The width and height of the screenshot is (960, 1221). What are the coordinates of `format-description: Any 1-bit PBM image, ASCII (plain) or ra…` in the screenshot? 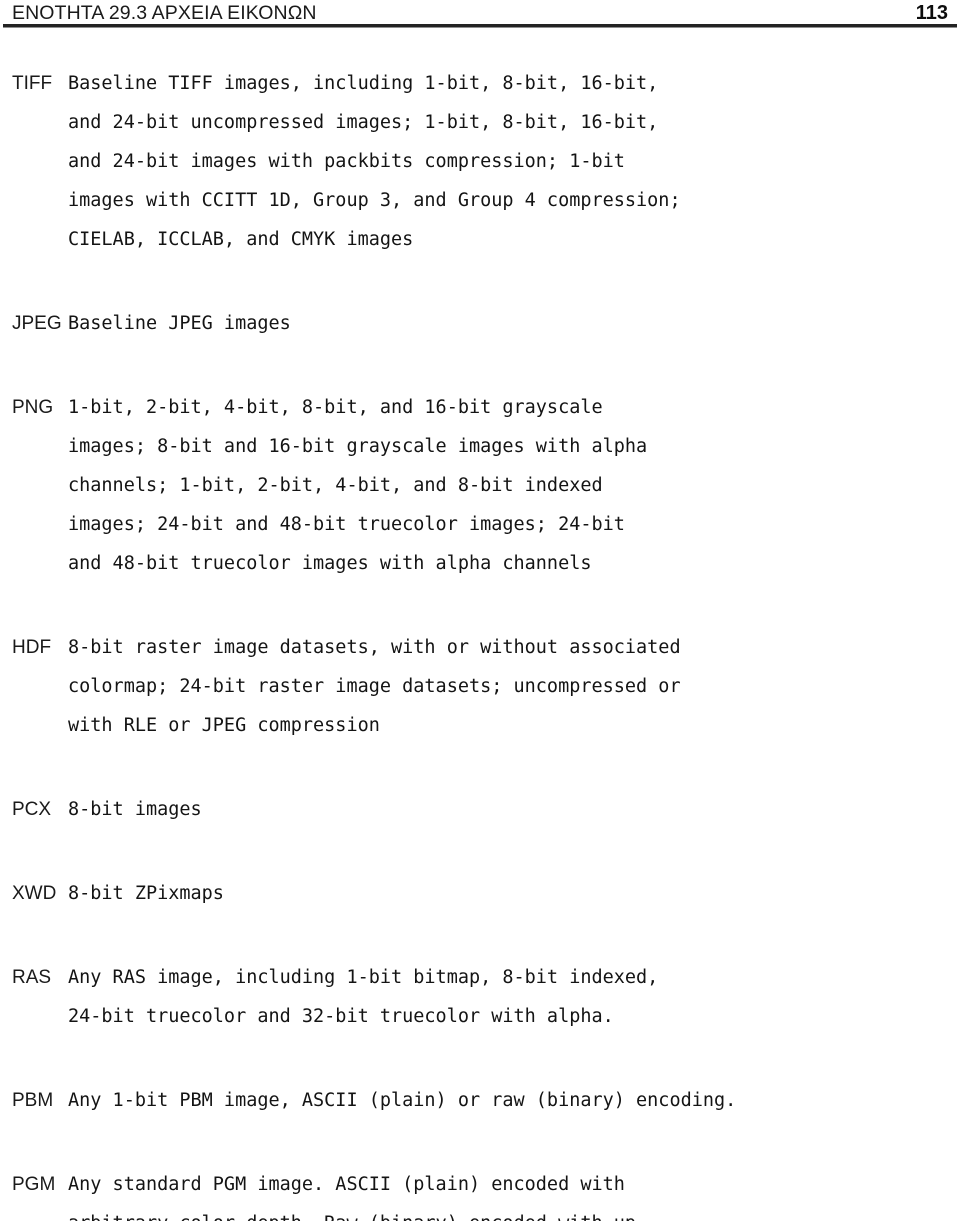 It's located at (402, 1100).